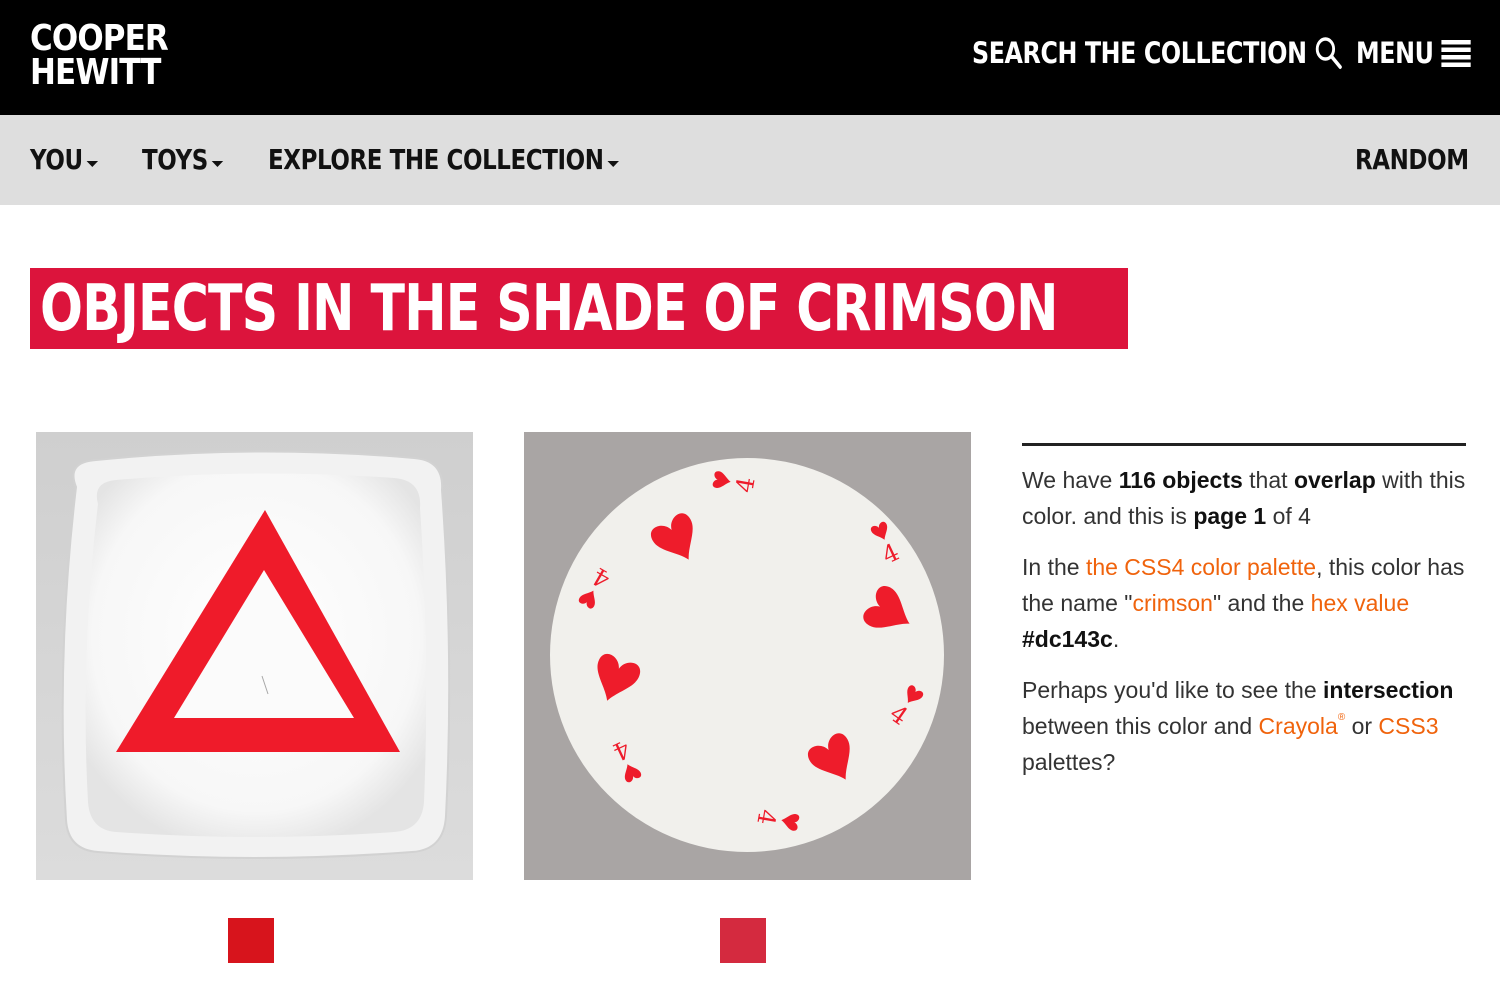 The width and height of the screenshot is (1500, 995). Describe the element at coordinates (1172, 603) in the screenshot. I see `crimson-name-link: crimson` at that location.